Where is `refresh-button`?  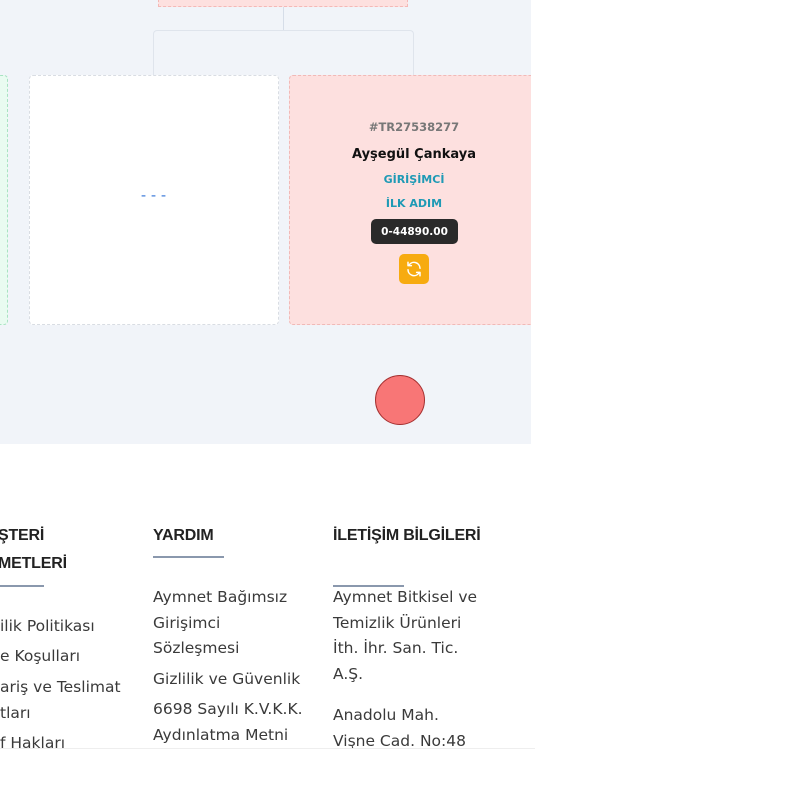
refresh-button is located at coordinates (414, 269).